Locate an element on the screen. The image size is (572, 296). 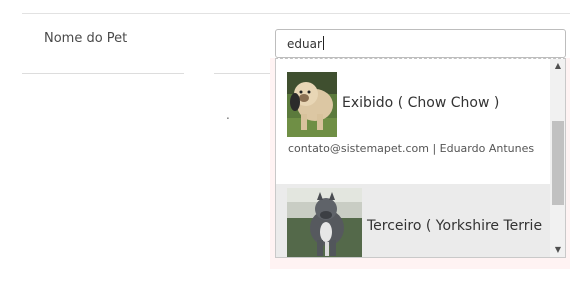
pet-name-input-value: eduar is located at coordinates (304, 44).